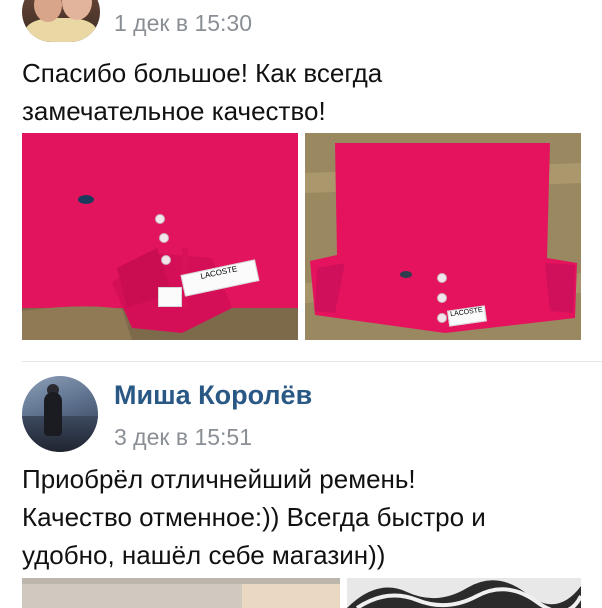  What do you see at coordinates (213, 395) in the screenshot?
I see `author-name: Миша Королёв` at bounding box center [213, 395].